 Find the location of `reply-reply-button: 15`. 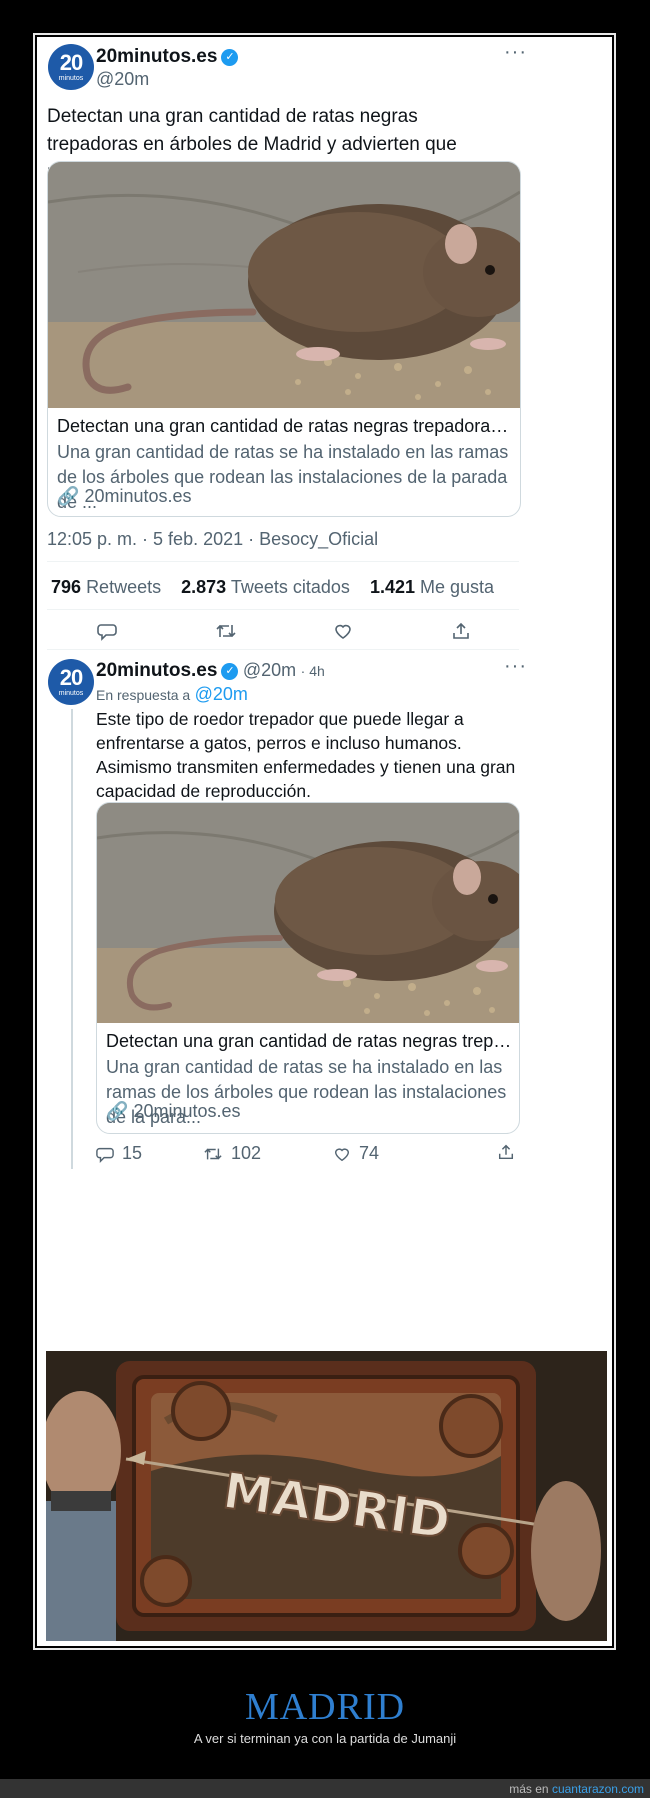

reply-reply-button: 15 is located at coordinates (119, 1153).